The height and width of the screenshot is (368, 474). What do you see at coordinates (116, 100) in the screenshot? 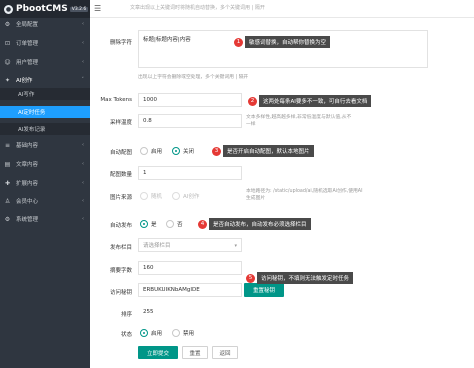
I see `max-tokens-label: Max Tokens` at bounding box center [116, 100].